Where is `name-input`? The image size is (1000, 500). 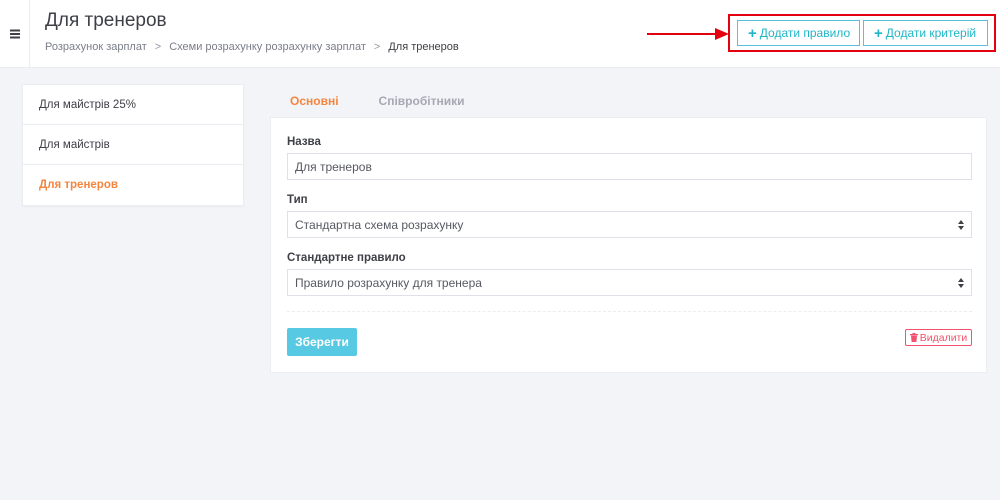
name-input is located at coordinates (629, 166).